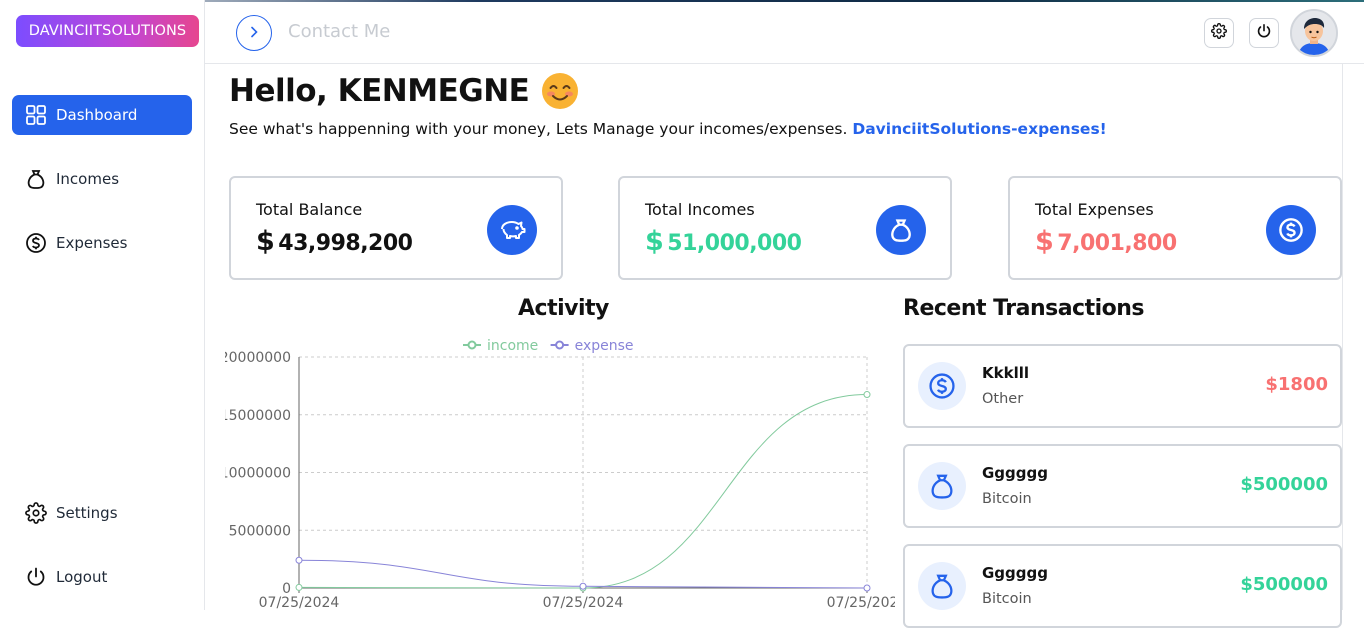 The image size is (1364, 628). What do you see at coordinates (258, 358) in the screenshot?
I see `y-tick-label: 20000000` at bounding box center [258, 358].